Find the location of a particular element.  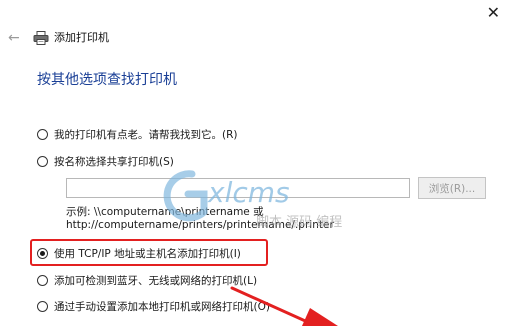

red-arrow-annotation is located at coordinates (284, 306).